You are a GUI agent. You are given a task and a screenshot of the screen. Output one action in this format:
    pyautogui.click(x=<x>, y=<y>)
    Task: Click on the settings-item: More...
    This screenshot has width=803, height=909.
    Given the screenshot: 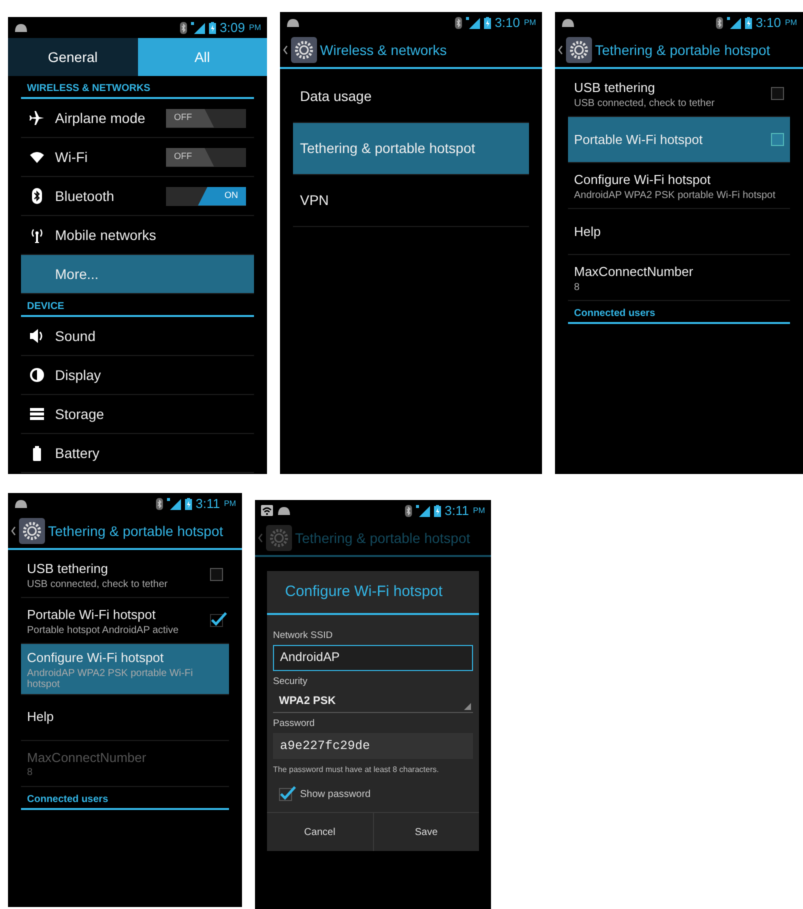 What is the action you would take?
    pyautogui.click(x=137, y=274)
    